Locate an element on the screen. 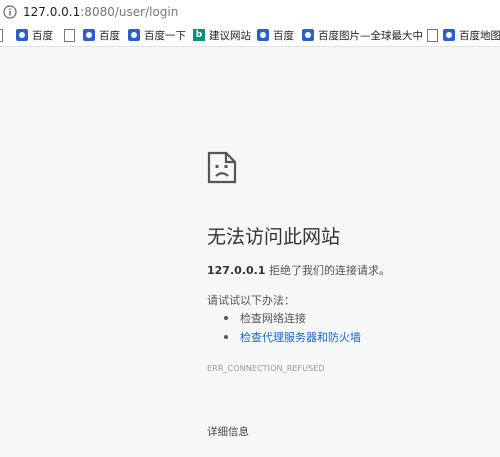 Image resolution: width=500 pixels, height=457 pixels. try-heading: 请试试以下办法： is located at coordinates (251, 300).